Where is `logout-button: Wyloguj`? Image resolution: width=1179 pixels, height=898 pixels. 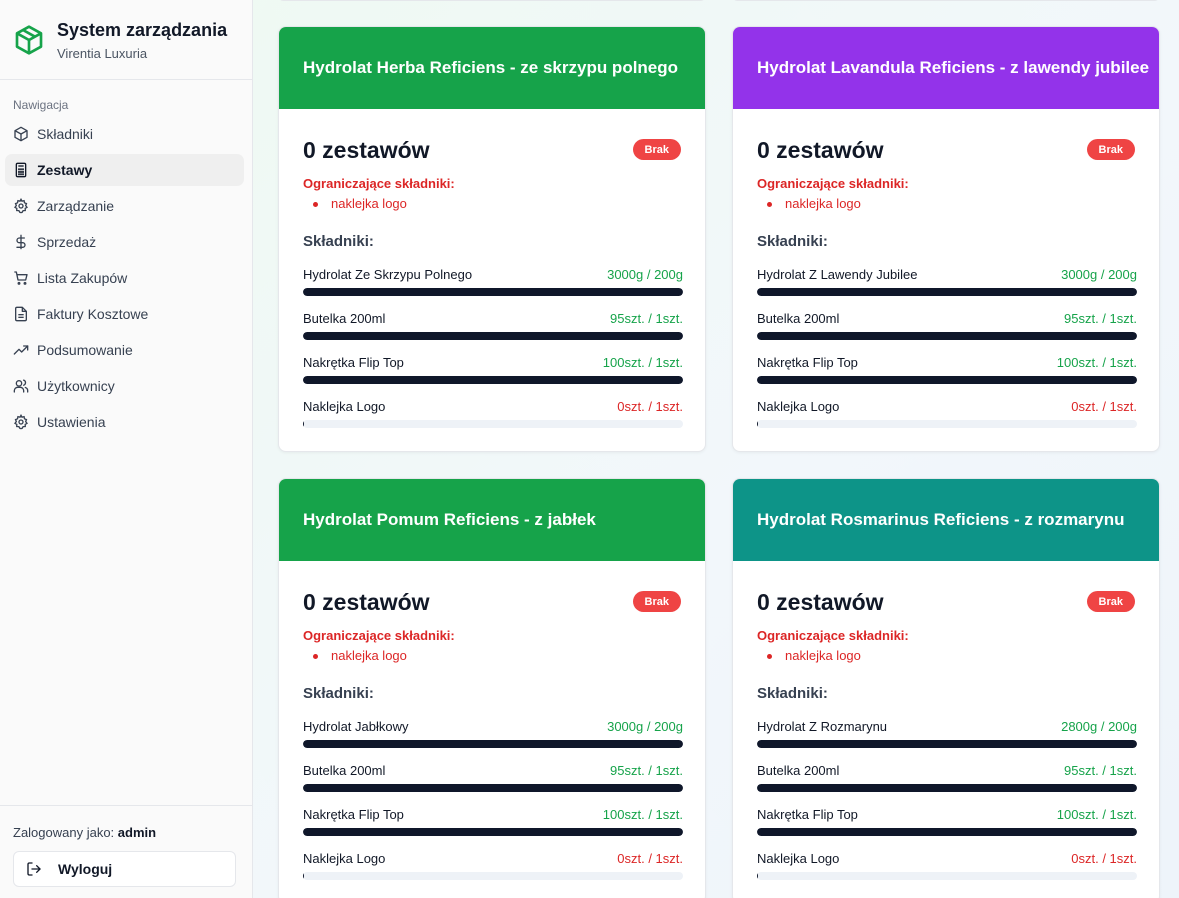 logout-button: Wyloguj is located at coordinates (124, 869).